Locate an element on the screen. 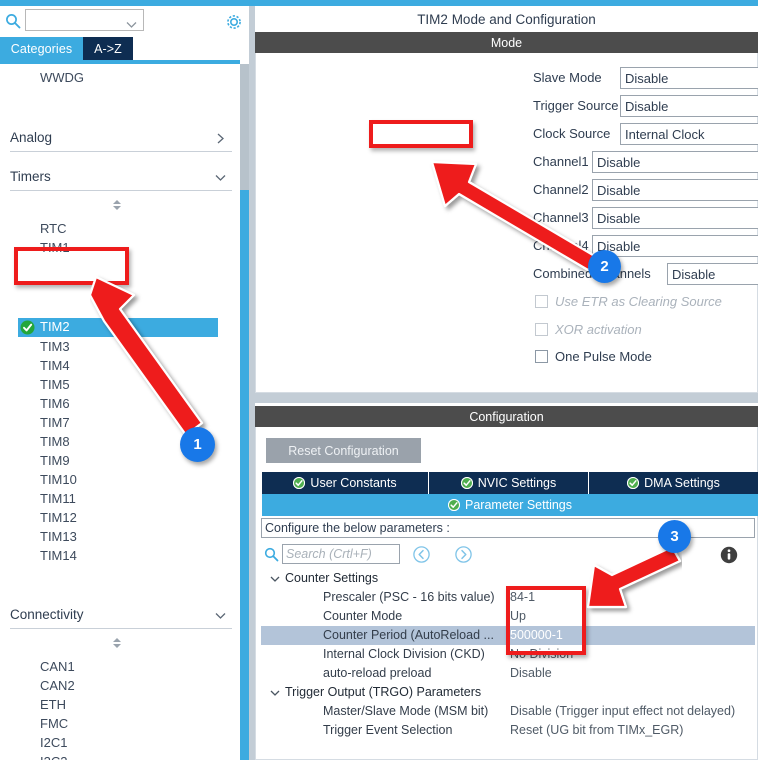 This screenshot has width=758, height=760. param-prescaler-label: Prescaler (PSC - 16 bits value) is located at coordinates (409, 597).